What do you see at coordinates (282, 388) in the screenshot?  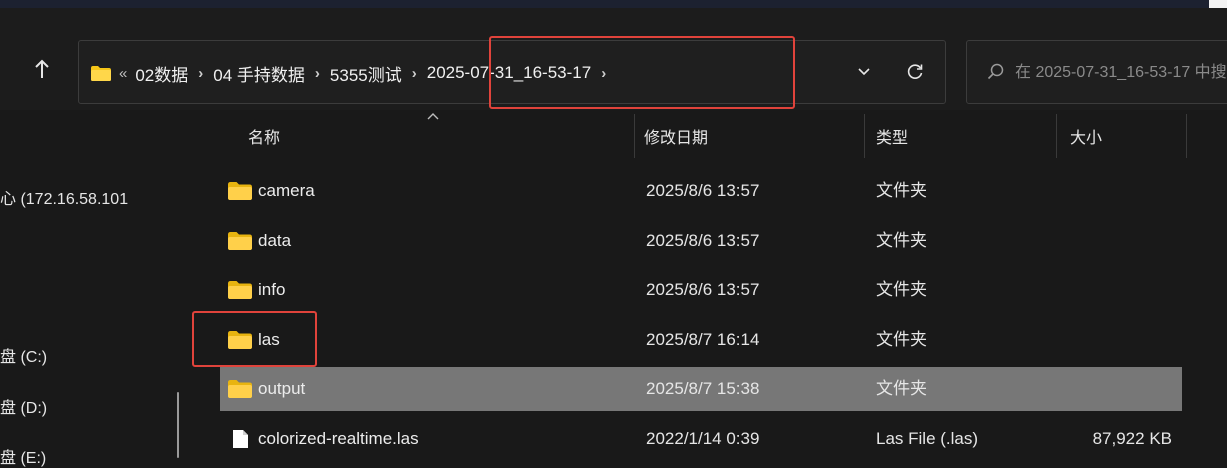 I see `file-name: output` at bounding box center [282, 388].